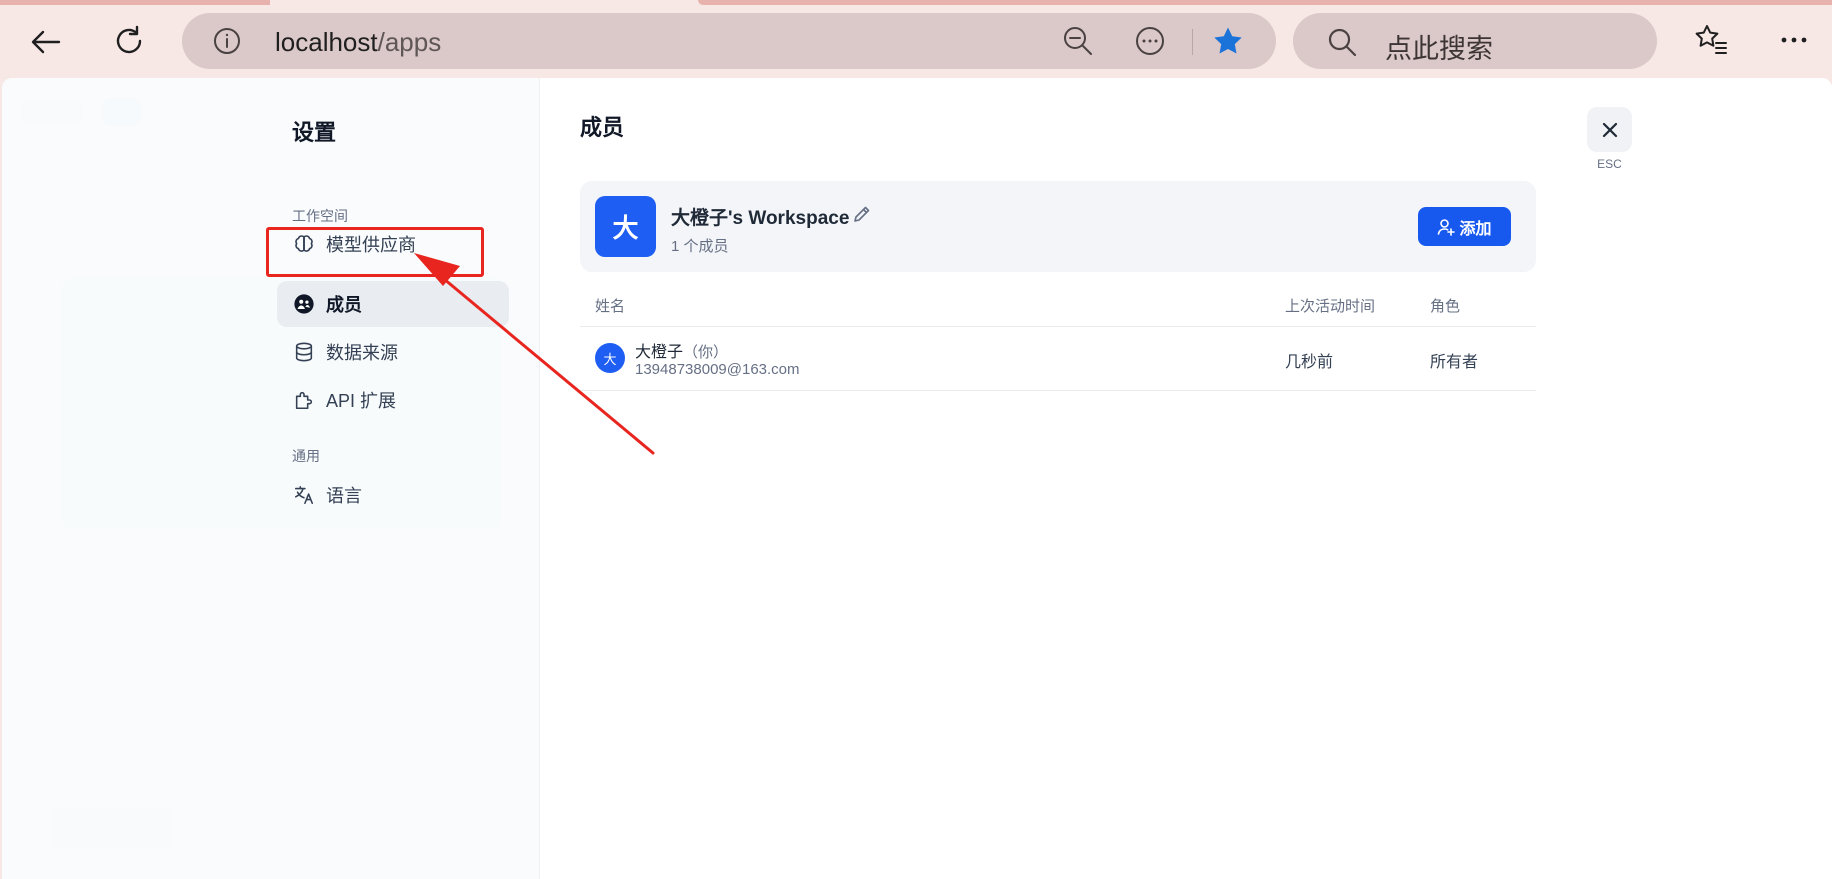 The image size is (1832, 879). I want to click on back-button, so click(46, 42).